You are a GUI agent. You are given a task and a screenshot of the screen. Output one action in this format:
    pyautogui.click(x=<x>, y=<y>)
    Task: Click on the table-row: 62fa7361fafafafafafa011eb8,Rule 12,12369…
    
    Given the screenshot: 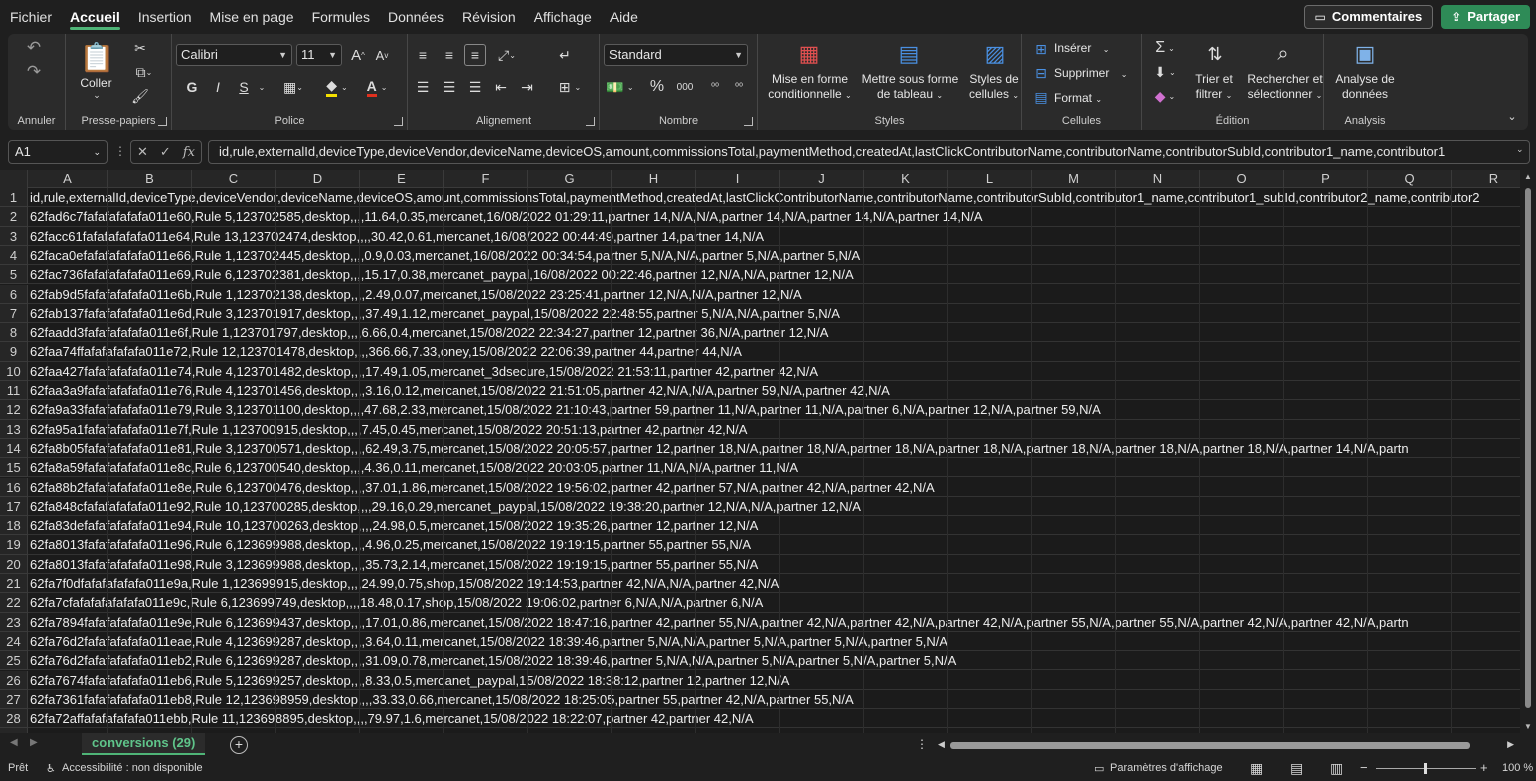 What is the action you would take?
    pyautogui.click(x=774, y=700)
    